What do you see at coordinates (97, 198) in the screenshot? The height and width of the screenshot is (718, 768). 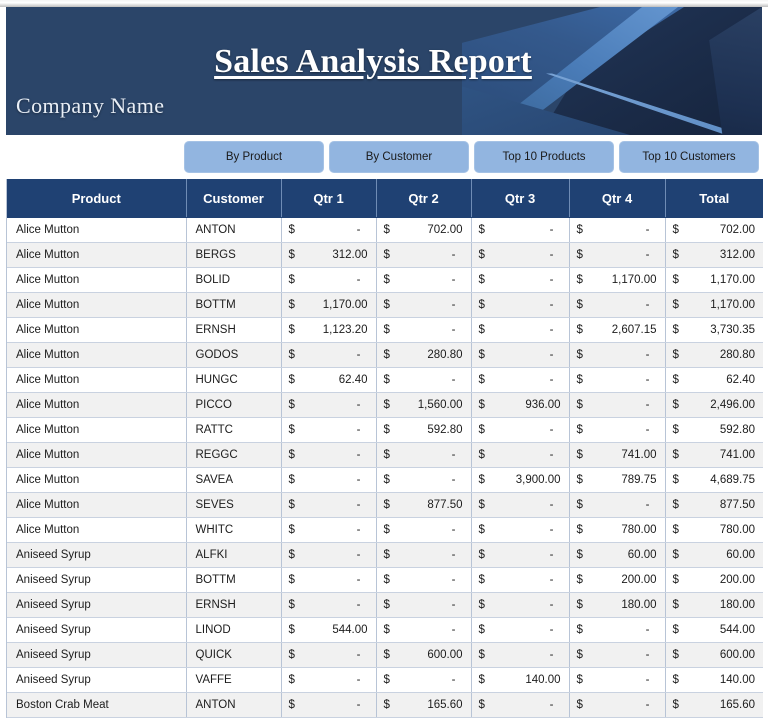 I see `column-header-product: Product` at bounding box center [97, 198].